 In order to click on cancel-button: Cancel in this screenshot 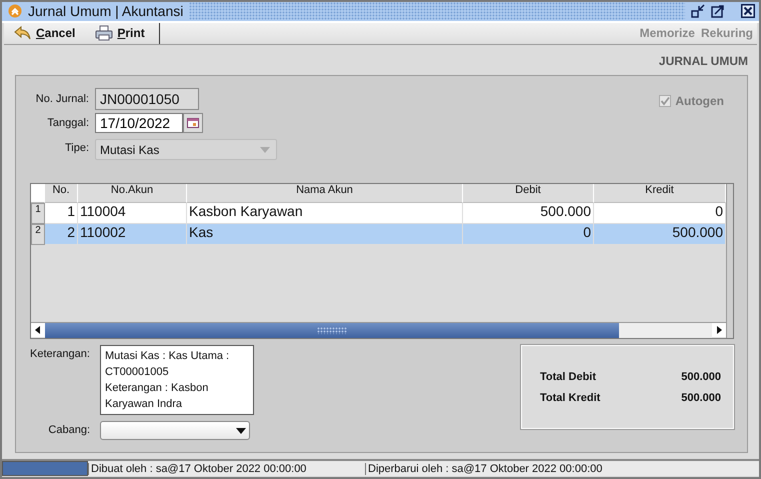, I will do `click(45, 33)`.